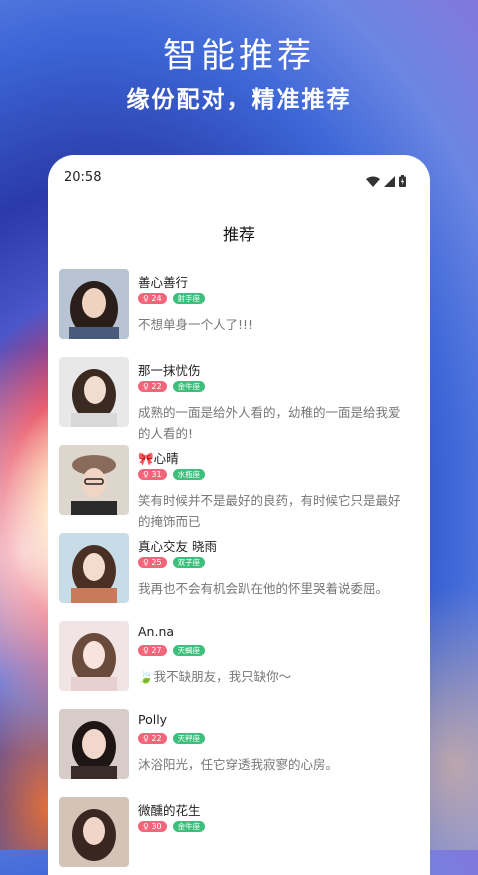 Image resolution: width=478 pixels, height=875 pixels. What do you see at coordinates (169, 370) in the screenshot?
I see `user-name: 那一抹忧伤` at bounding box center [169, 370].